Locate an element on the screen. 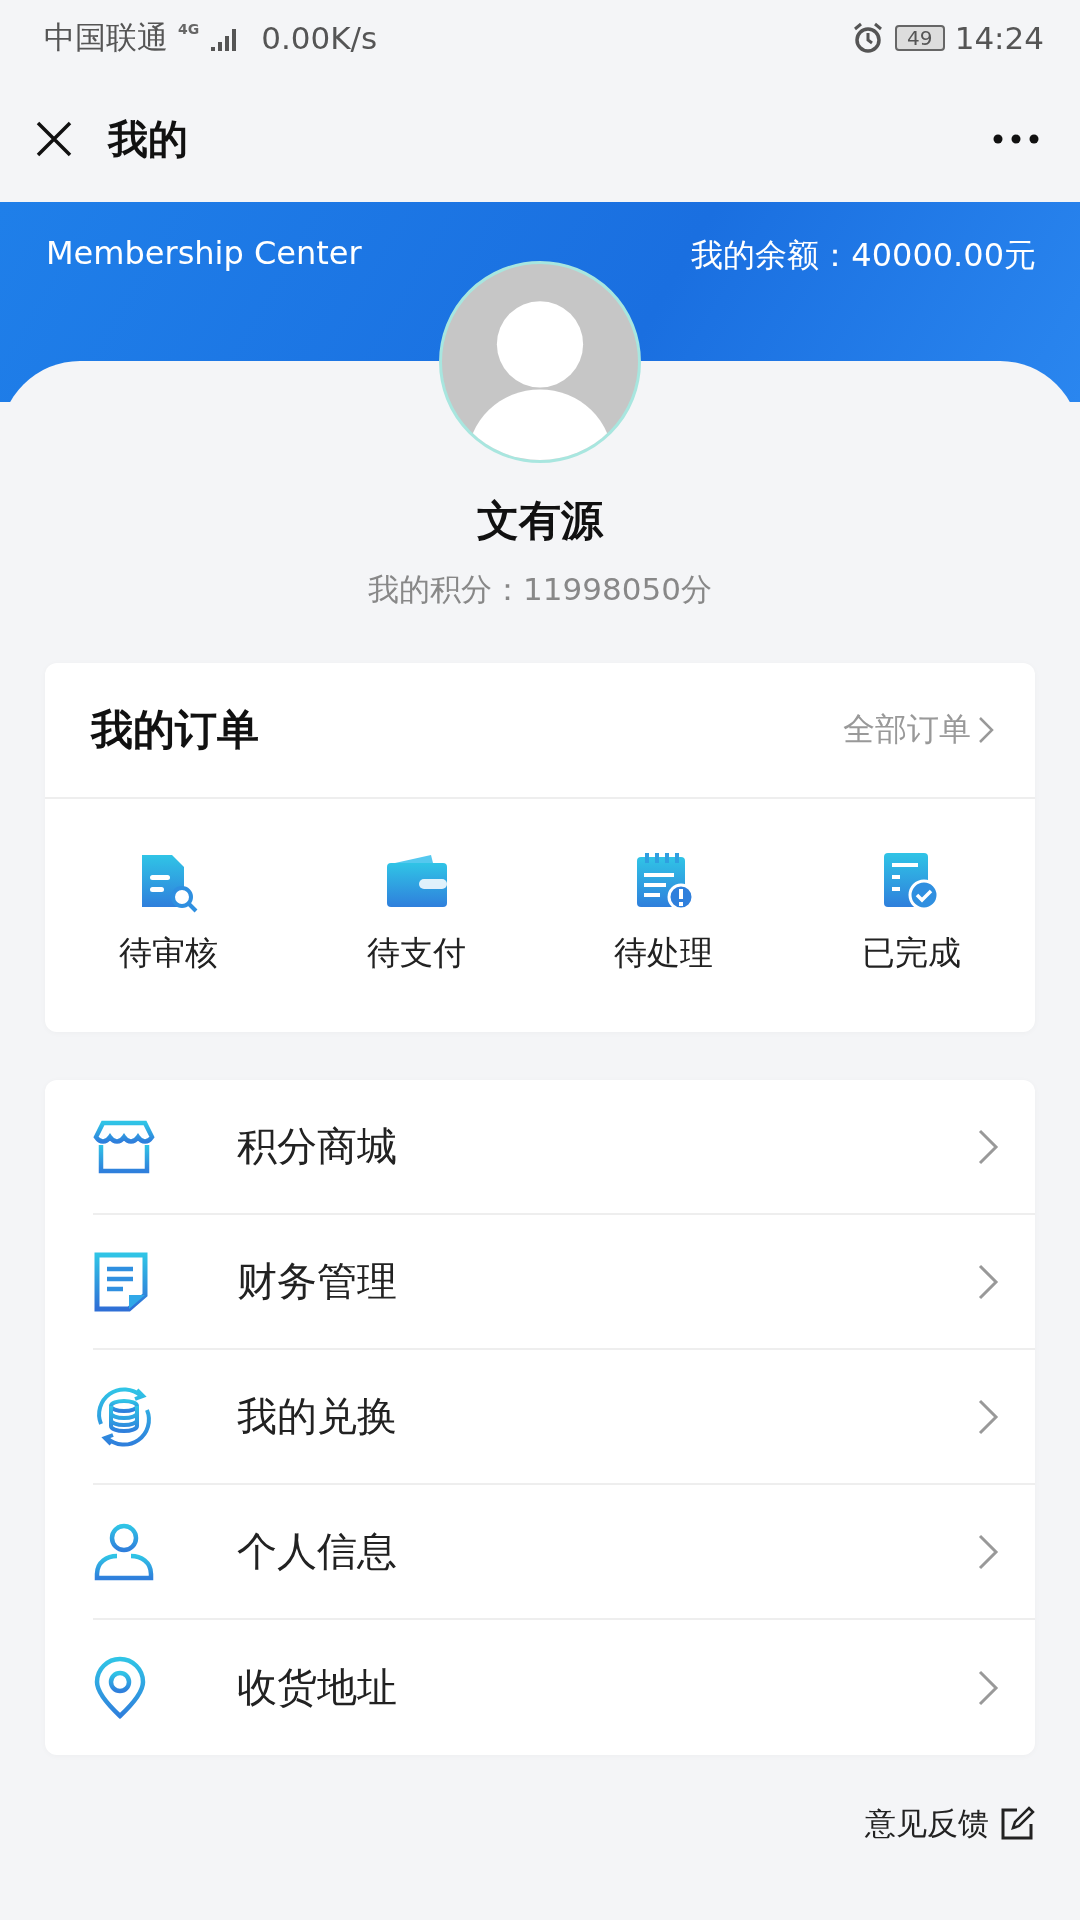  edit-icon is located at coordinates (1017, 1824).